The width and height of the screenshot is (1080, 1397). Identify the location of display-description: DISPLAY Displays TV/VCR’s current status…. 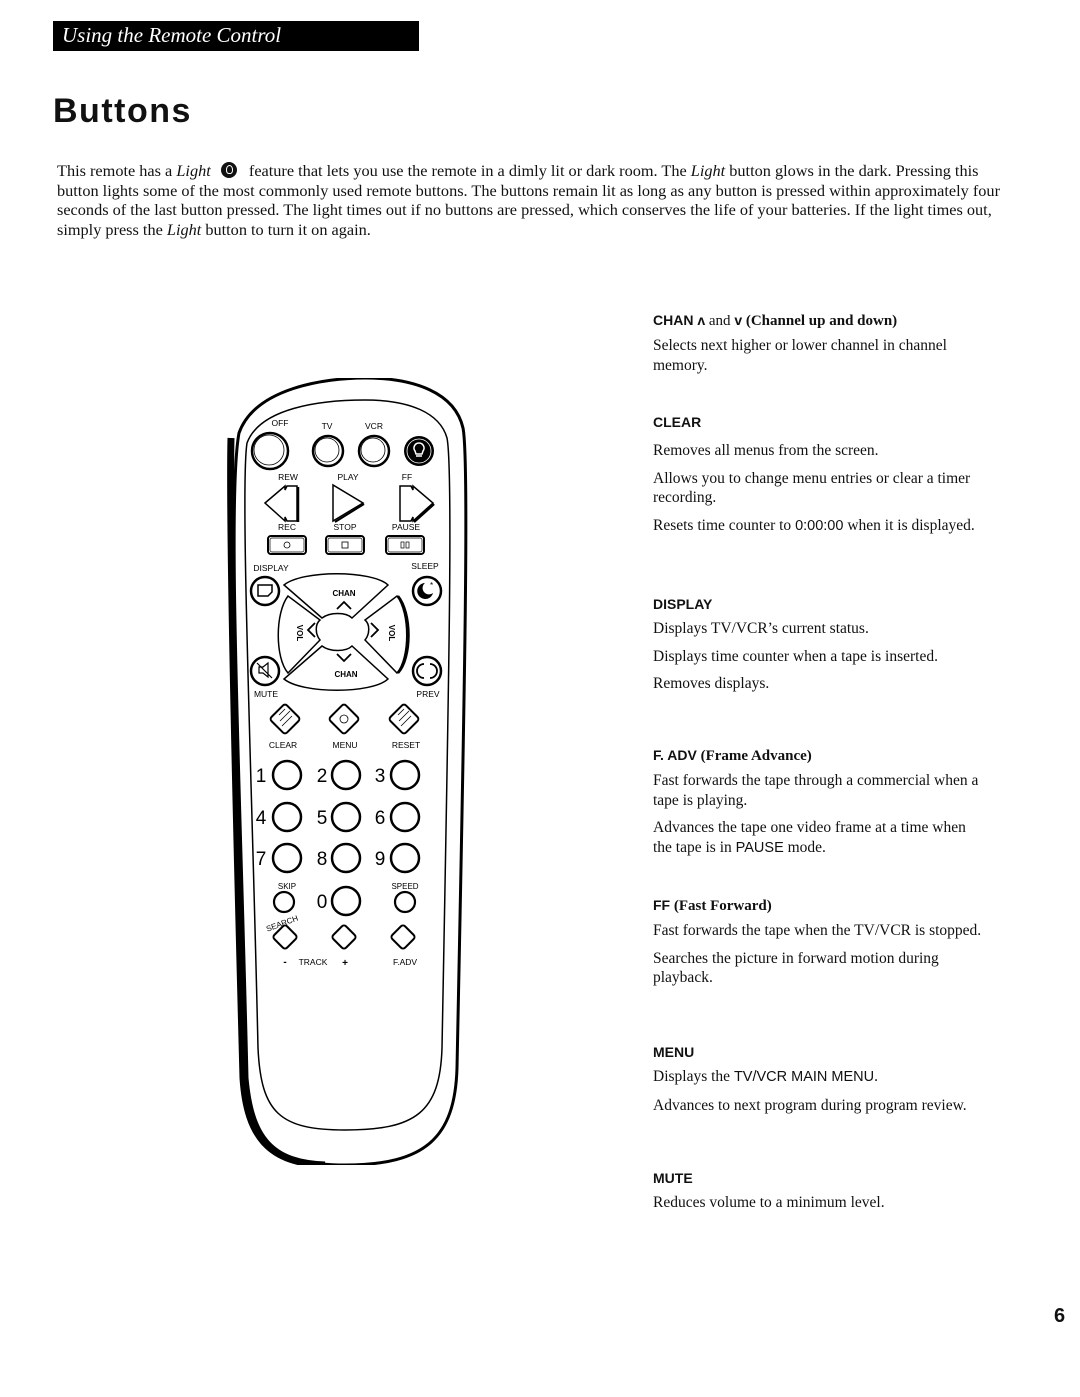
(818, 644).